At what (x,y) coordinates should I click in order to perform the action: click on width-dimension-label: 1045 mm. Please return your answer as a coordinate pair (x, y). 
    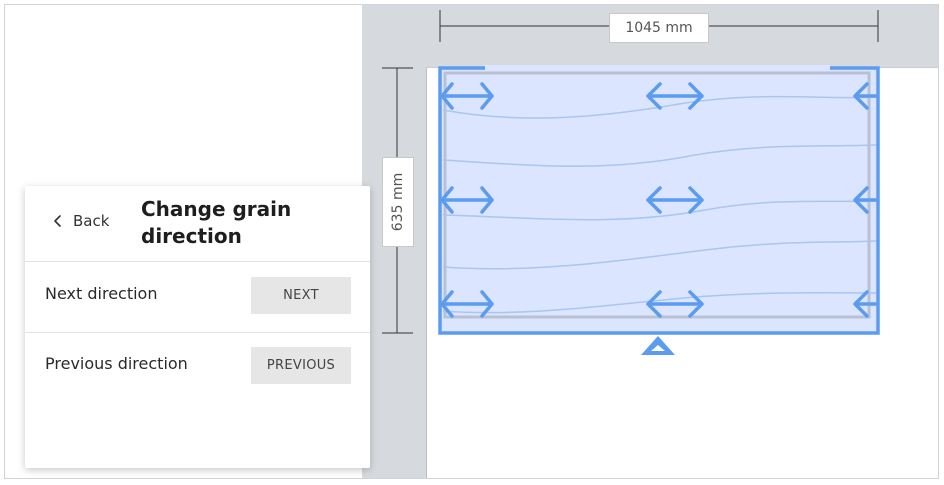
    Looking at the image, I should click on (659, 28).